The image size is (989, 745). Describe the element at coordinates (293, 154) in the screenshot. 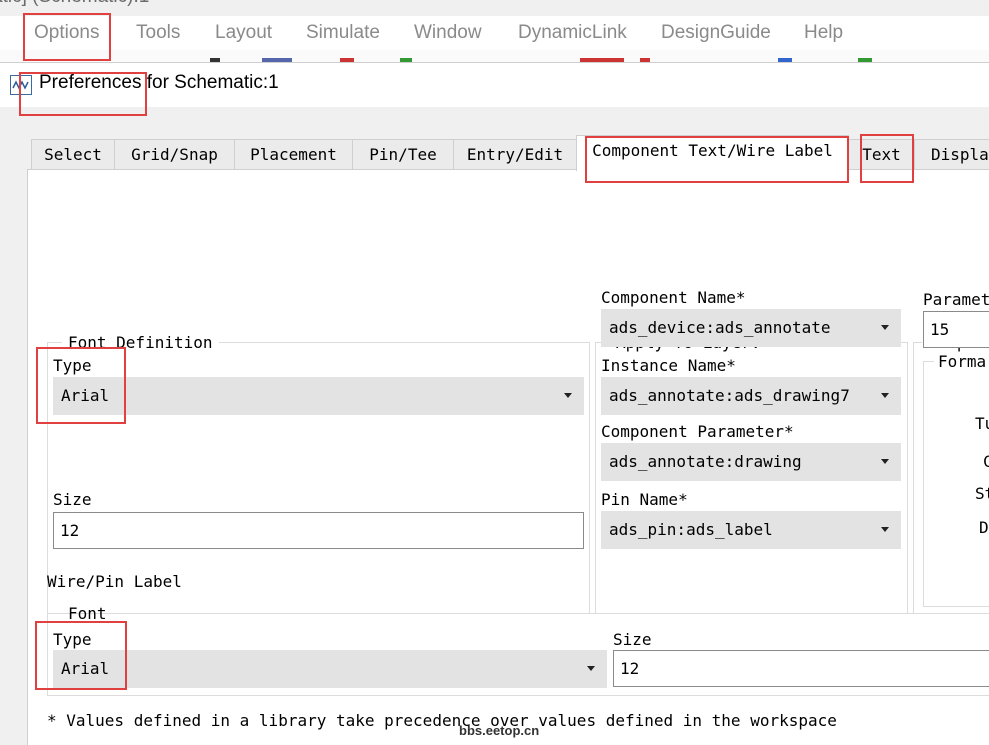

I see `tab-placement: Placement` at that location.